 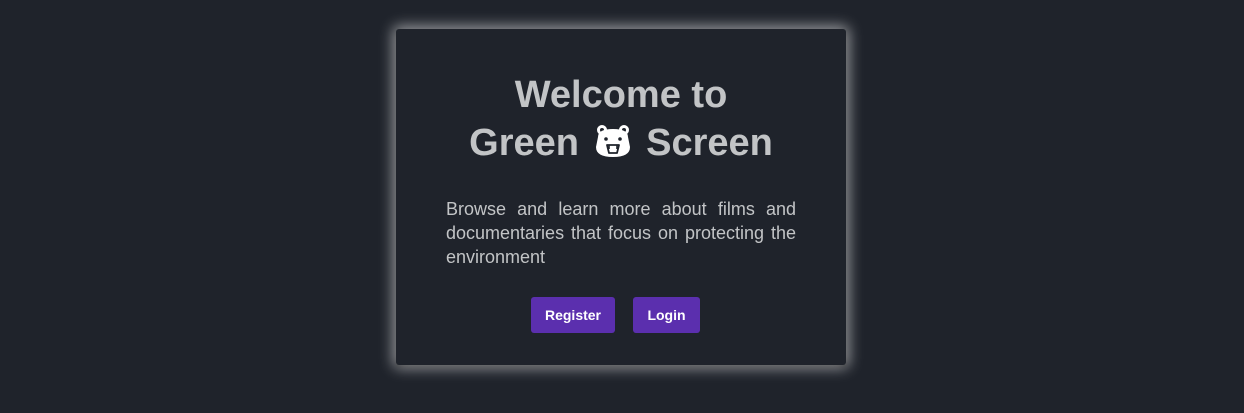 What do you see at coordinates (524, 143) in the screenshot?
I see `title-brand-part-1: Green` at bounding box center [524, 143].